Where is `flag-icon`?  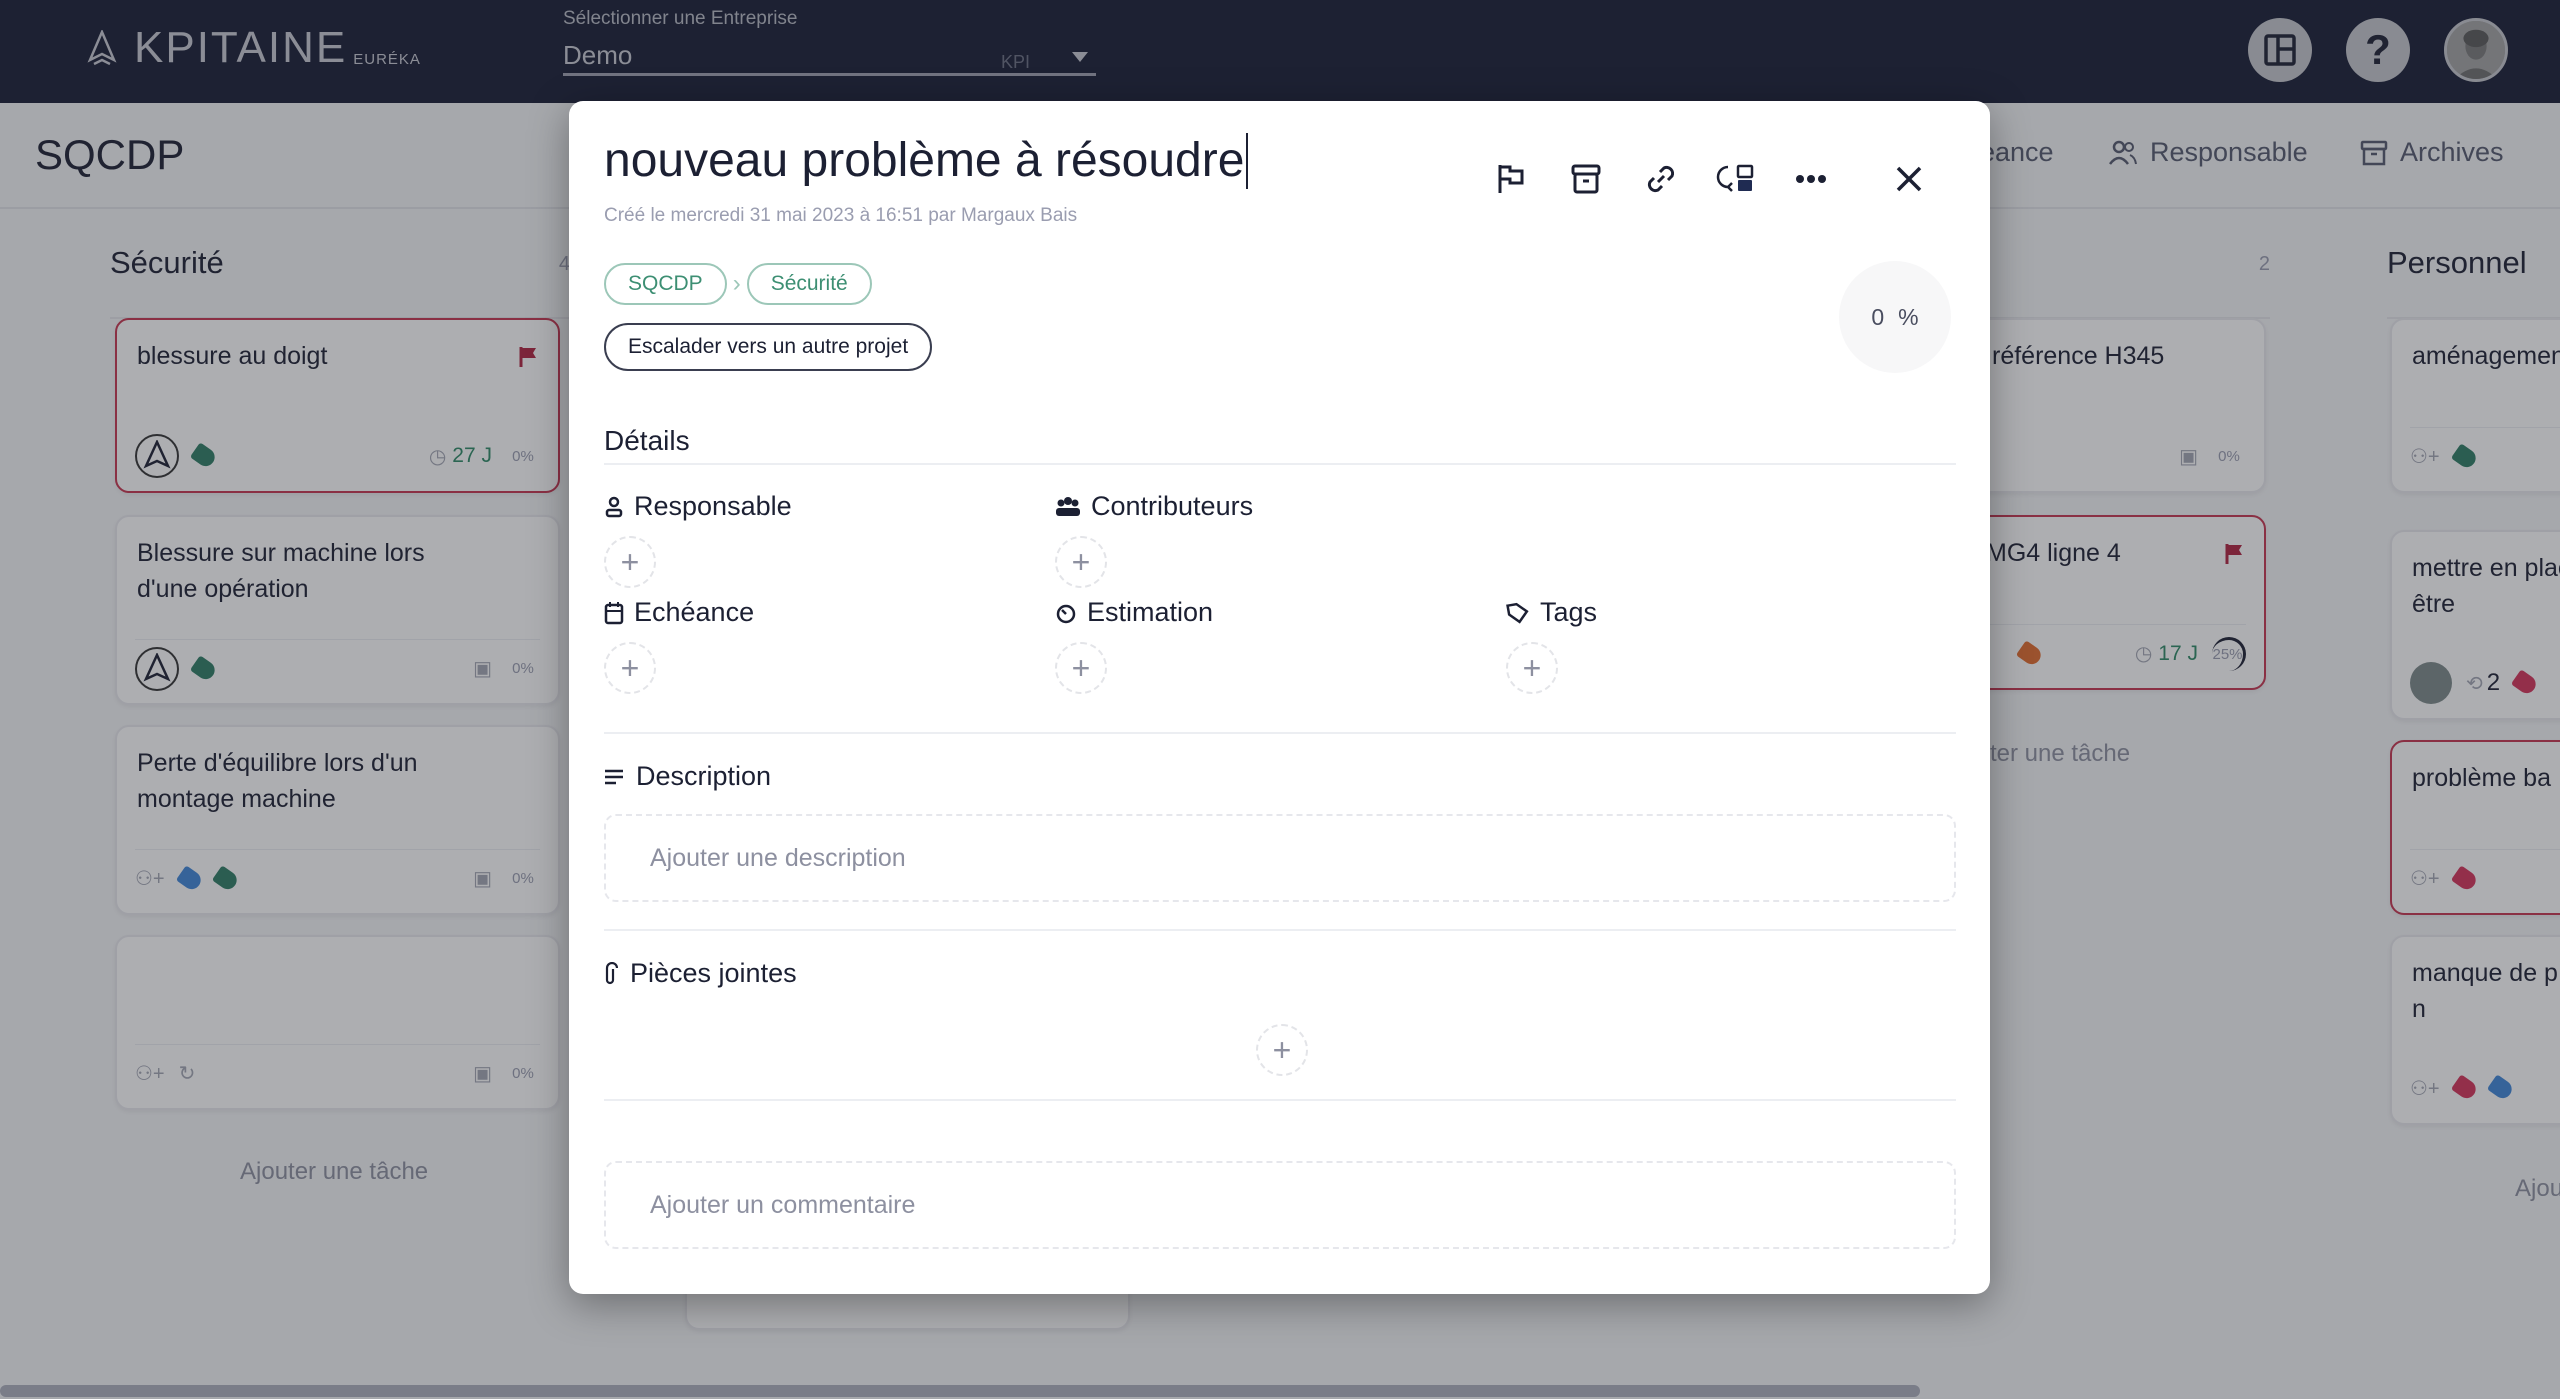
flag-icon is located at coordinates (1510, 179).